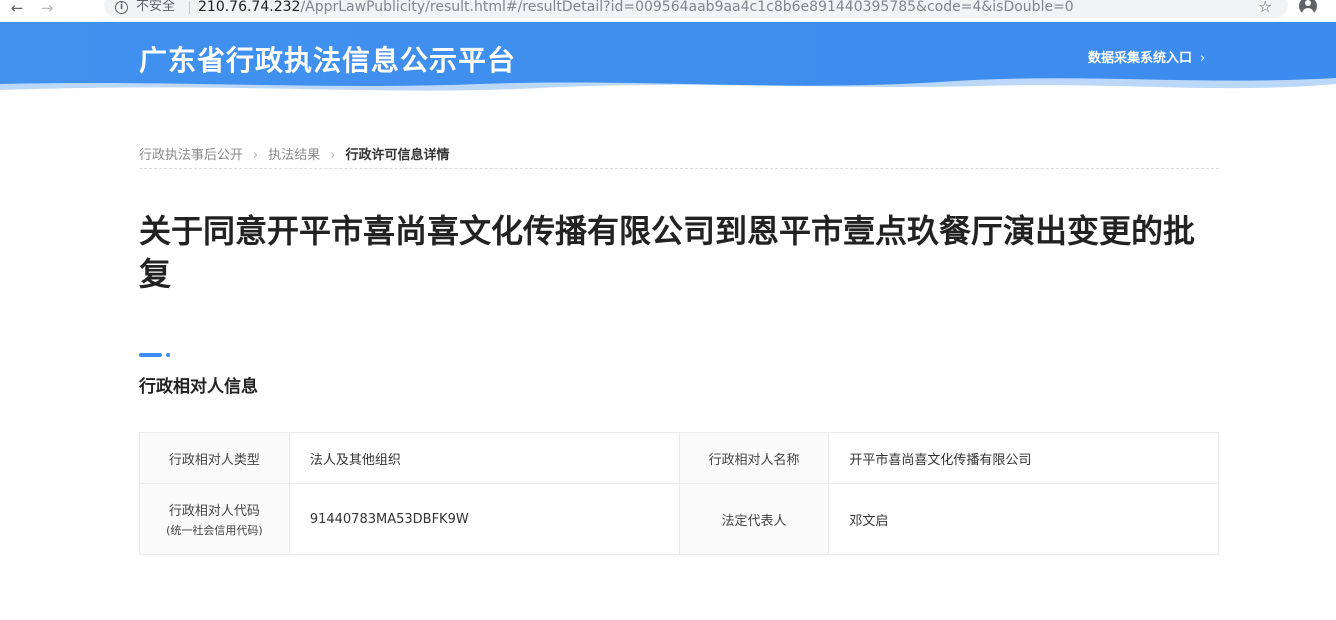 This screenshot has height=620, width=1336. I want to click on data-collection-entry-link: 数据采集系统入口 ›, so click(1146, 56).